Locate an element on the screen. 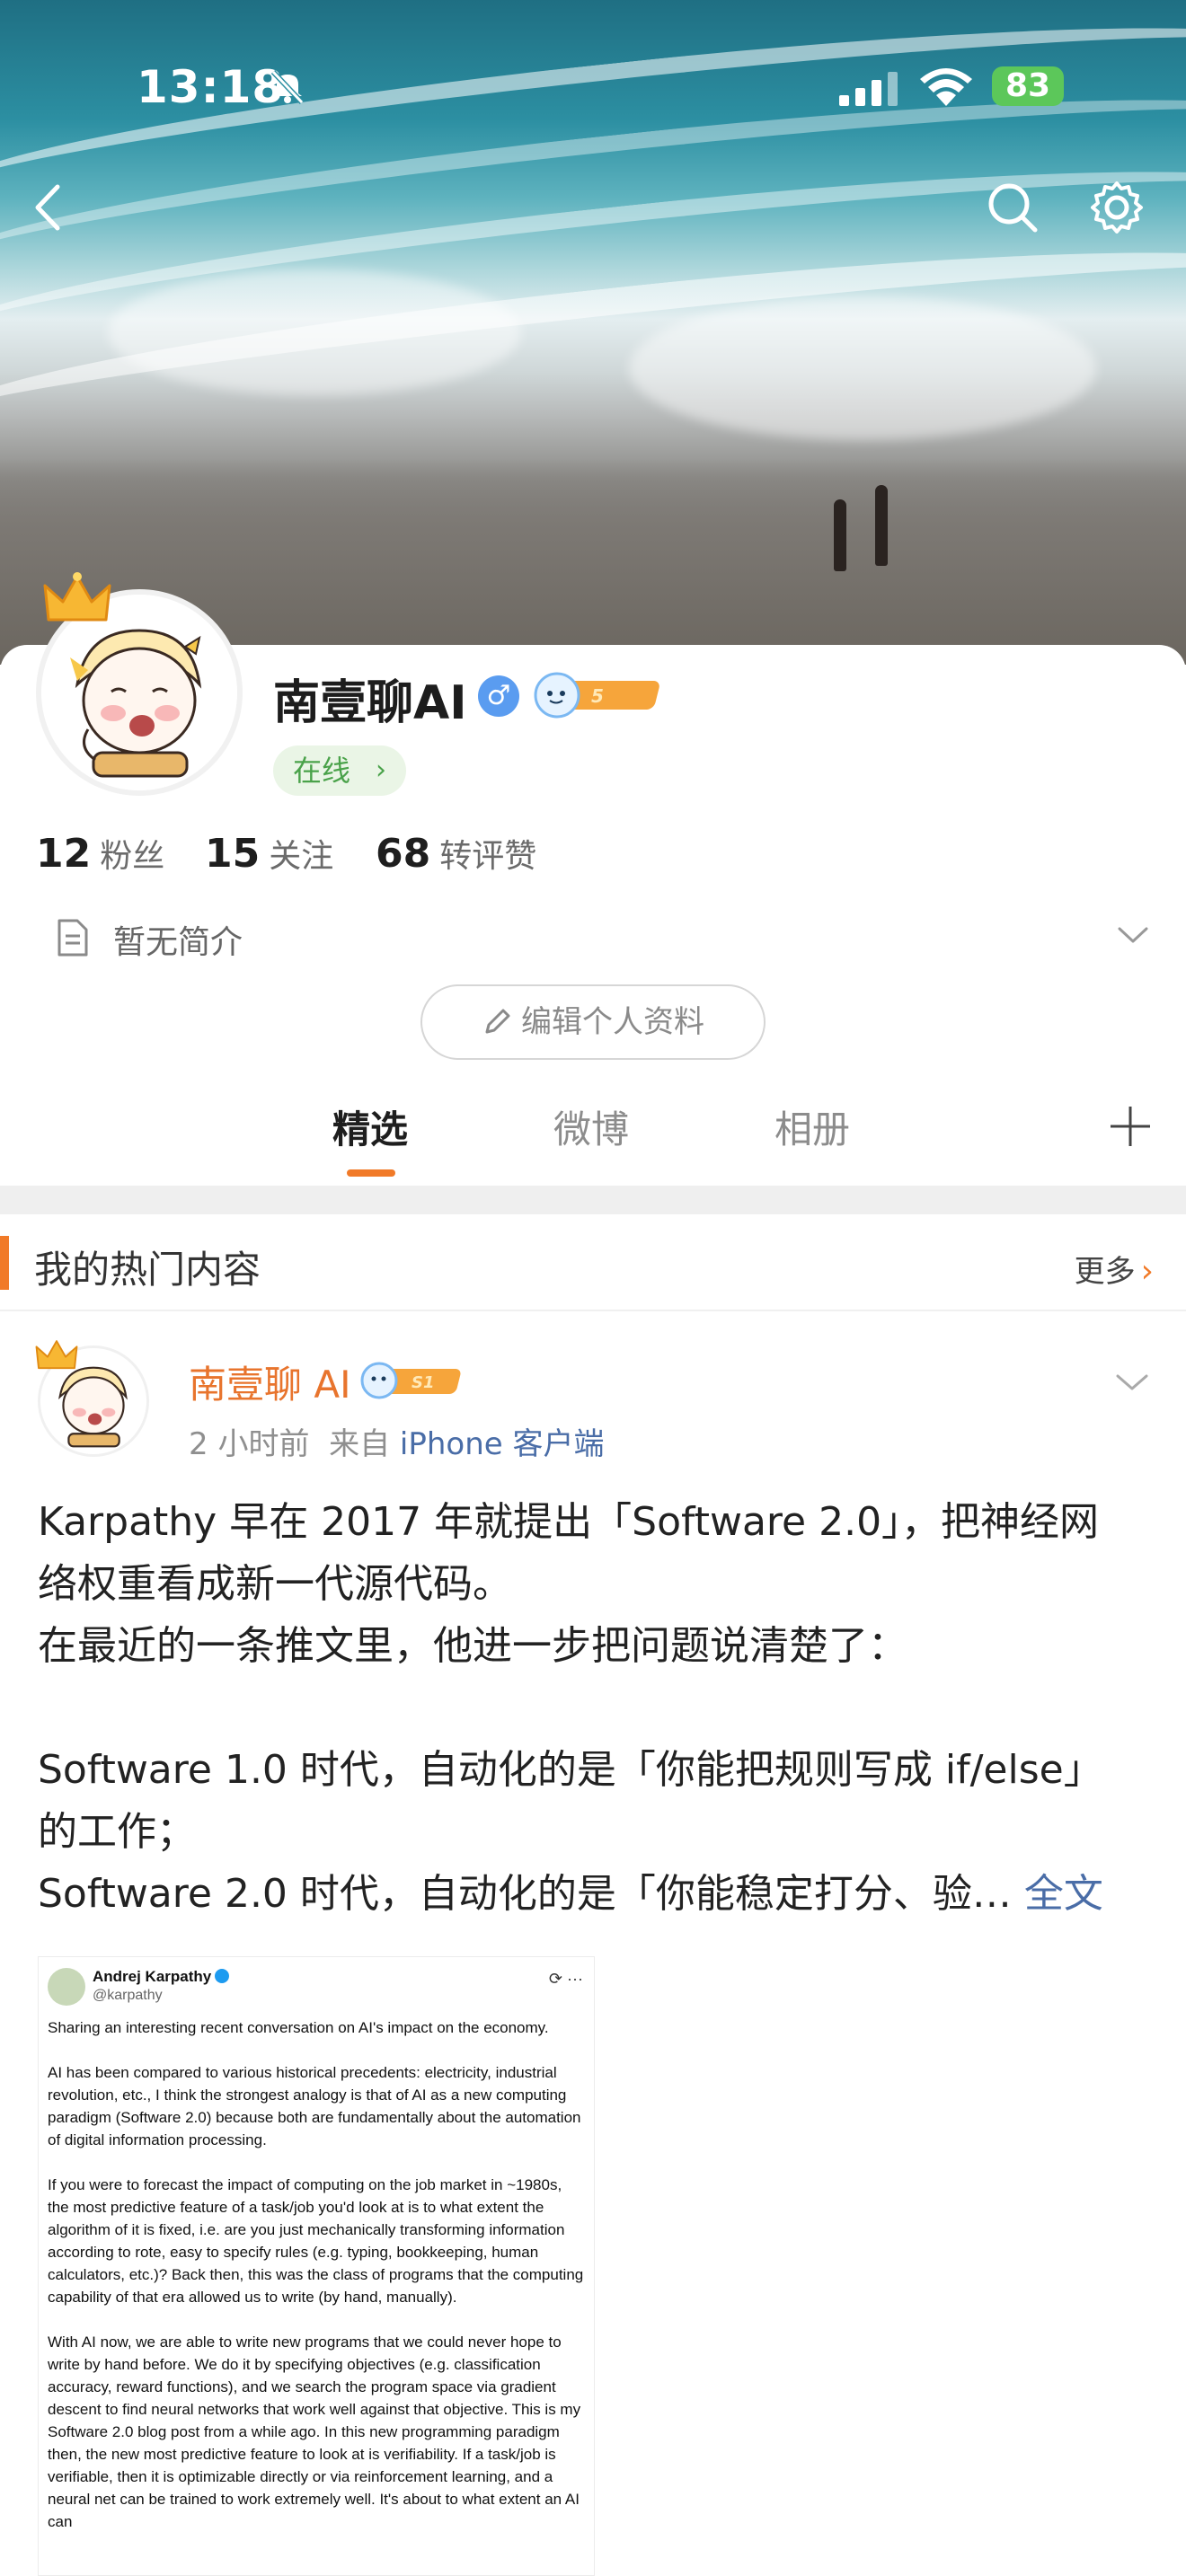 The width and height of the screenshot is (1186, 2576). battery-indicator: 83 is located at coordinates (1028, 86).